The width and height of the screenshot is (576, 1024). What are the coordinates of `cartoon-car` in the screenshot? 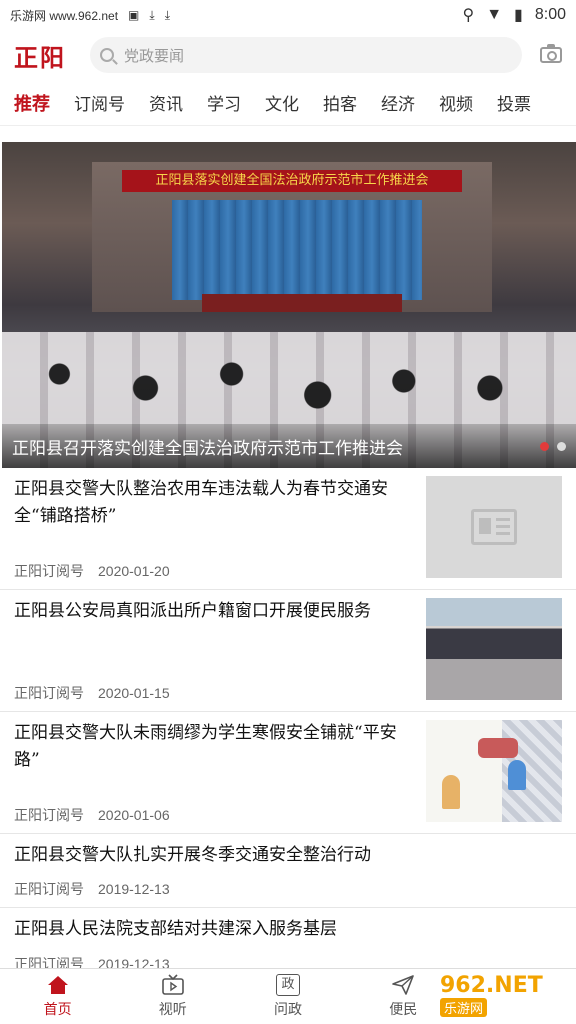 It's located at (498, 748).